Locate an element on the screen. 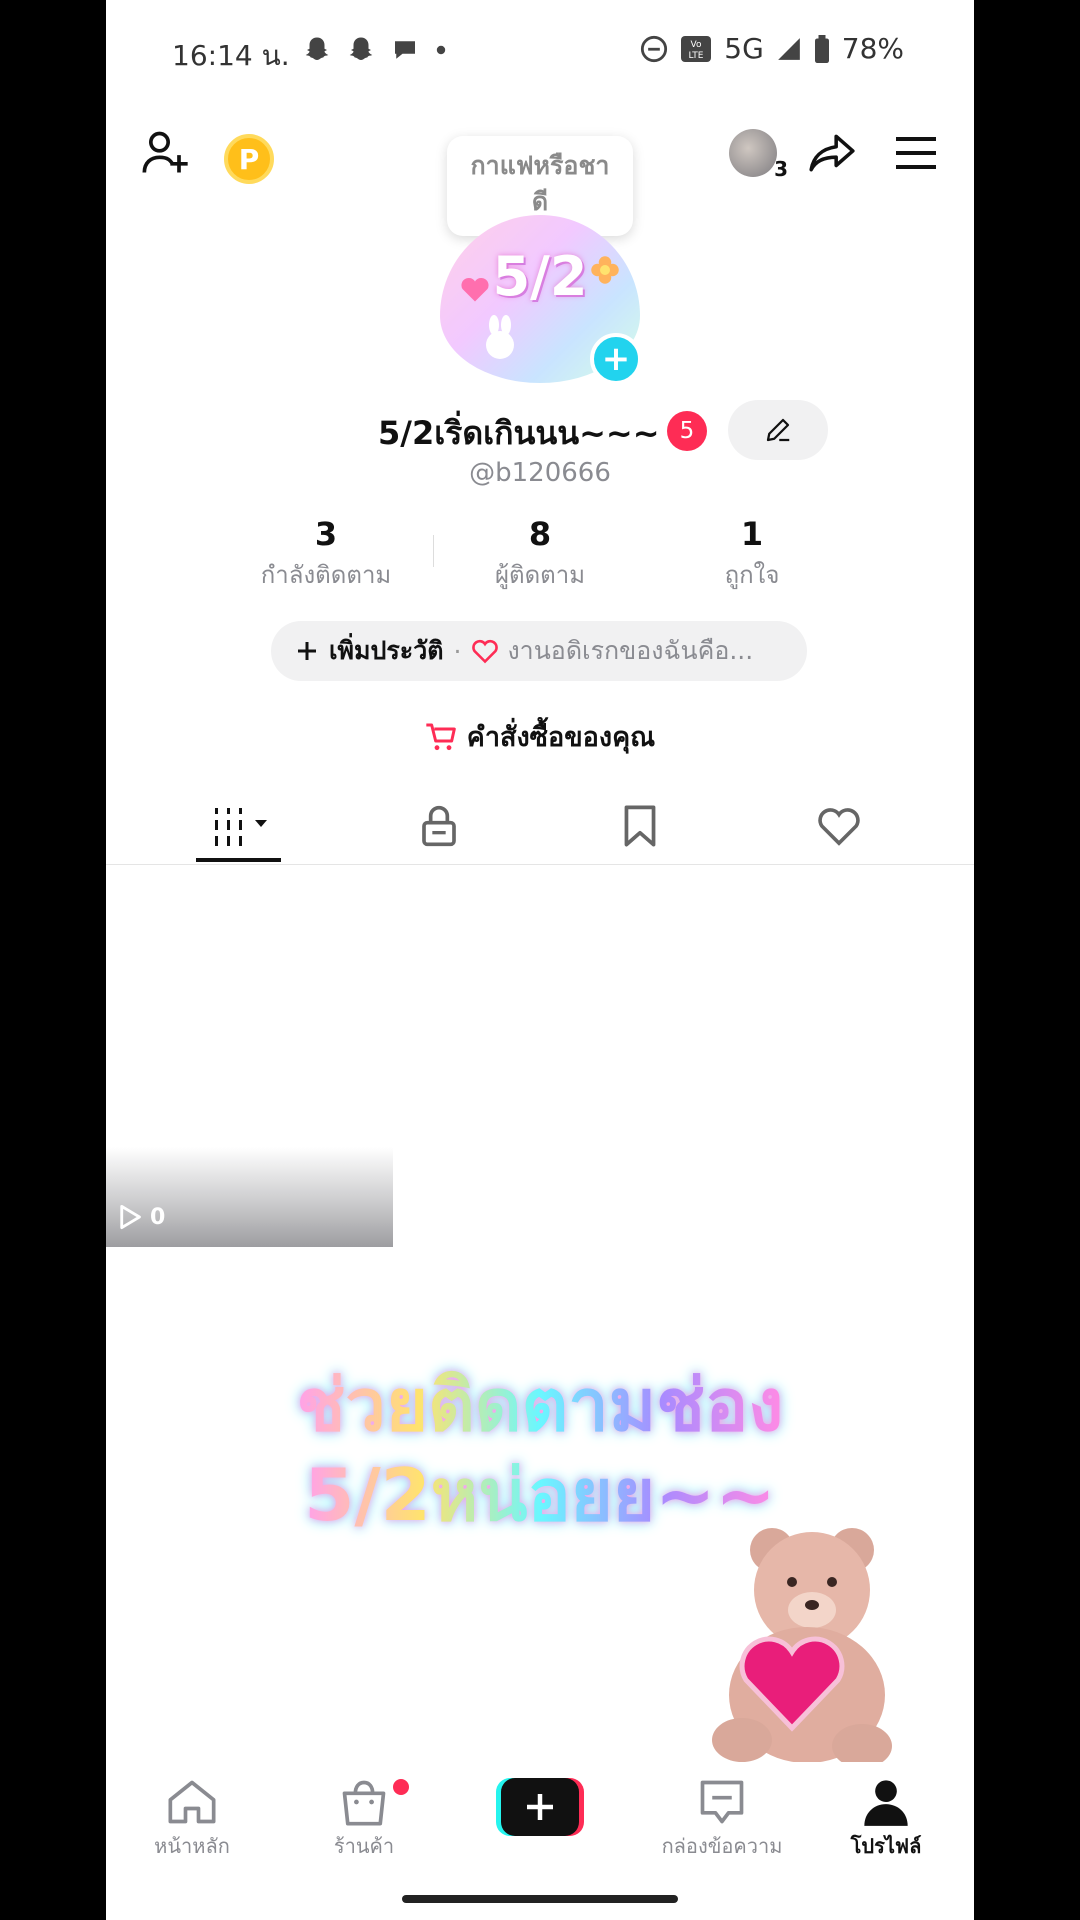 This screenshot has height=1920, width=1080. heart-icon is located at coordinates (839, 827).